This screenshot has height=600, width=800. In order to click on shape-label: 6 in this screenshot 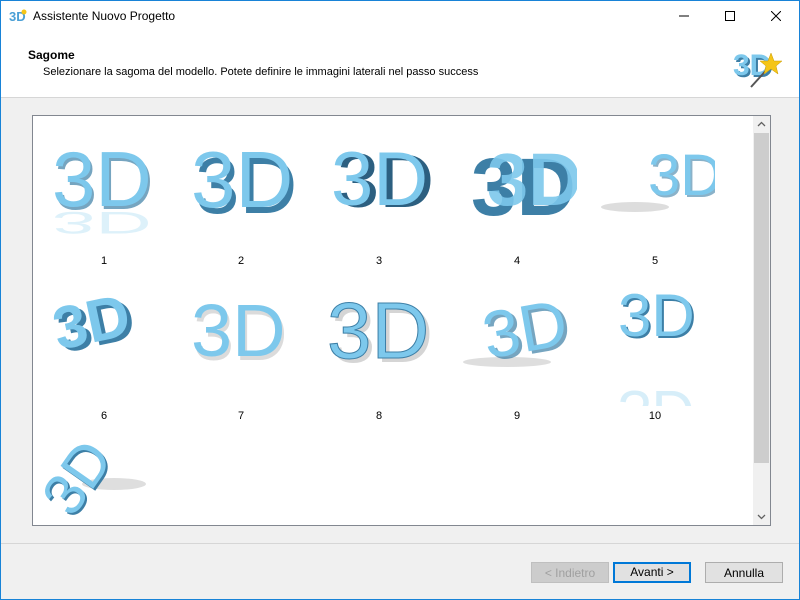, I will do `click(104, 416)`.